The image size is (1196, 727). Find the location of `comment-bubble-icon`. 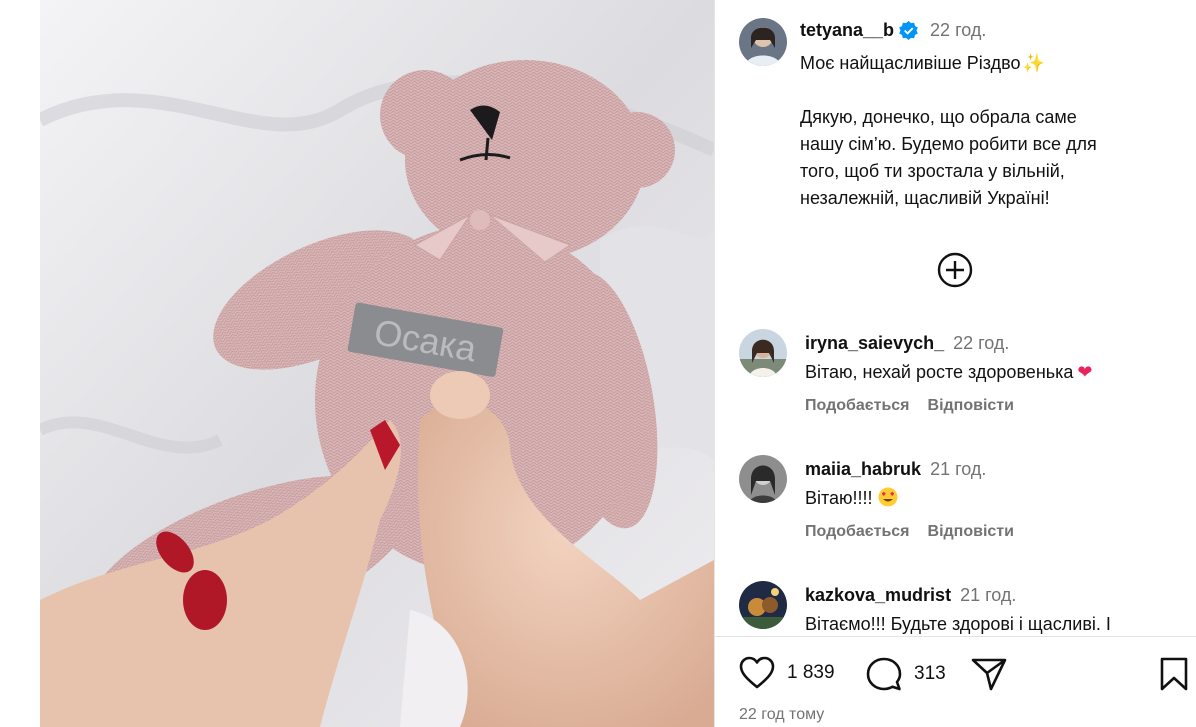

comment-bubble-icon is located at coordinates (884, 674).